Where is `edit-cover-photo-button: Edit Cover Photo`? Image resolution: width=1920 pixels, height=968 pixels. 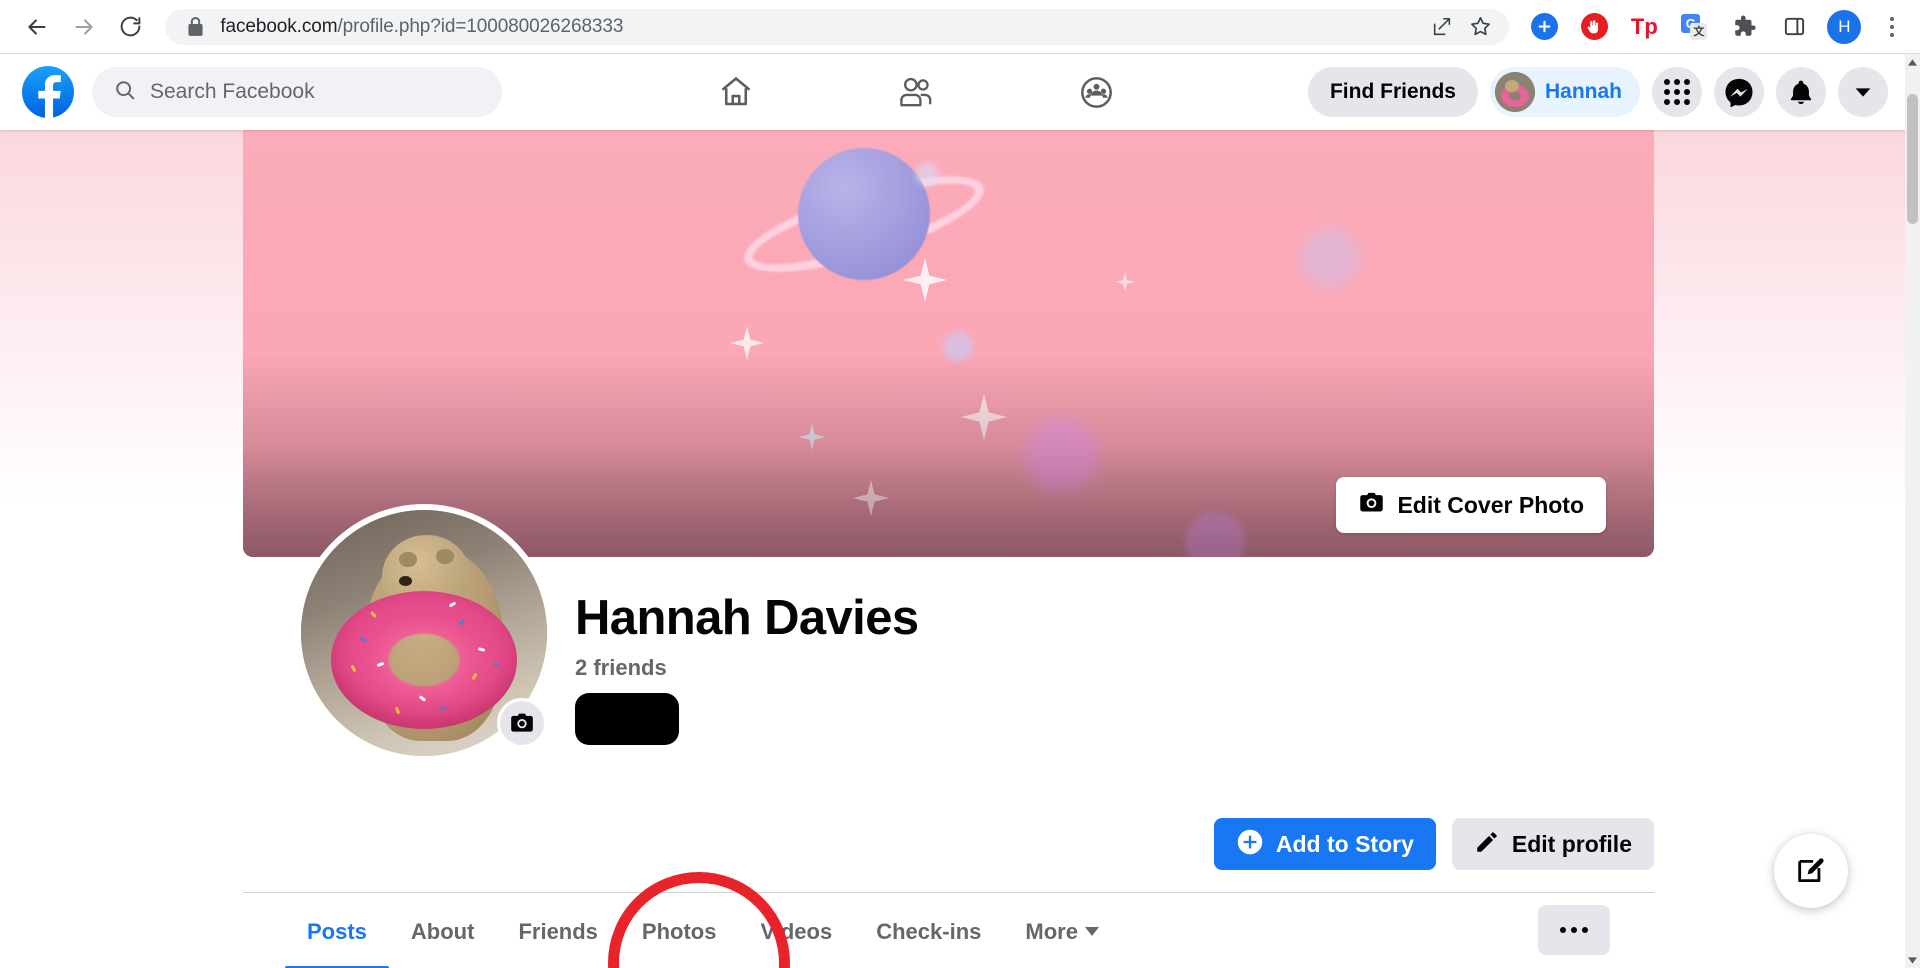
edit-cover-photo-button: Edit Cover Photo is located at coordinates (1471, 505).